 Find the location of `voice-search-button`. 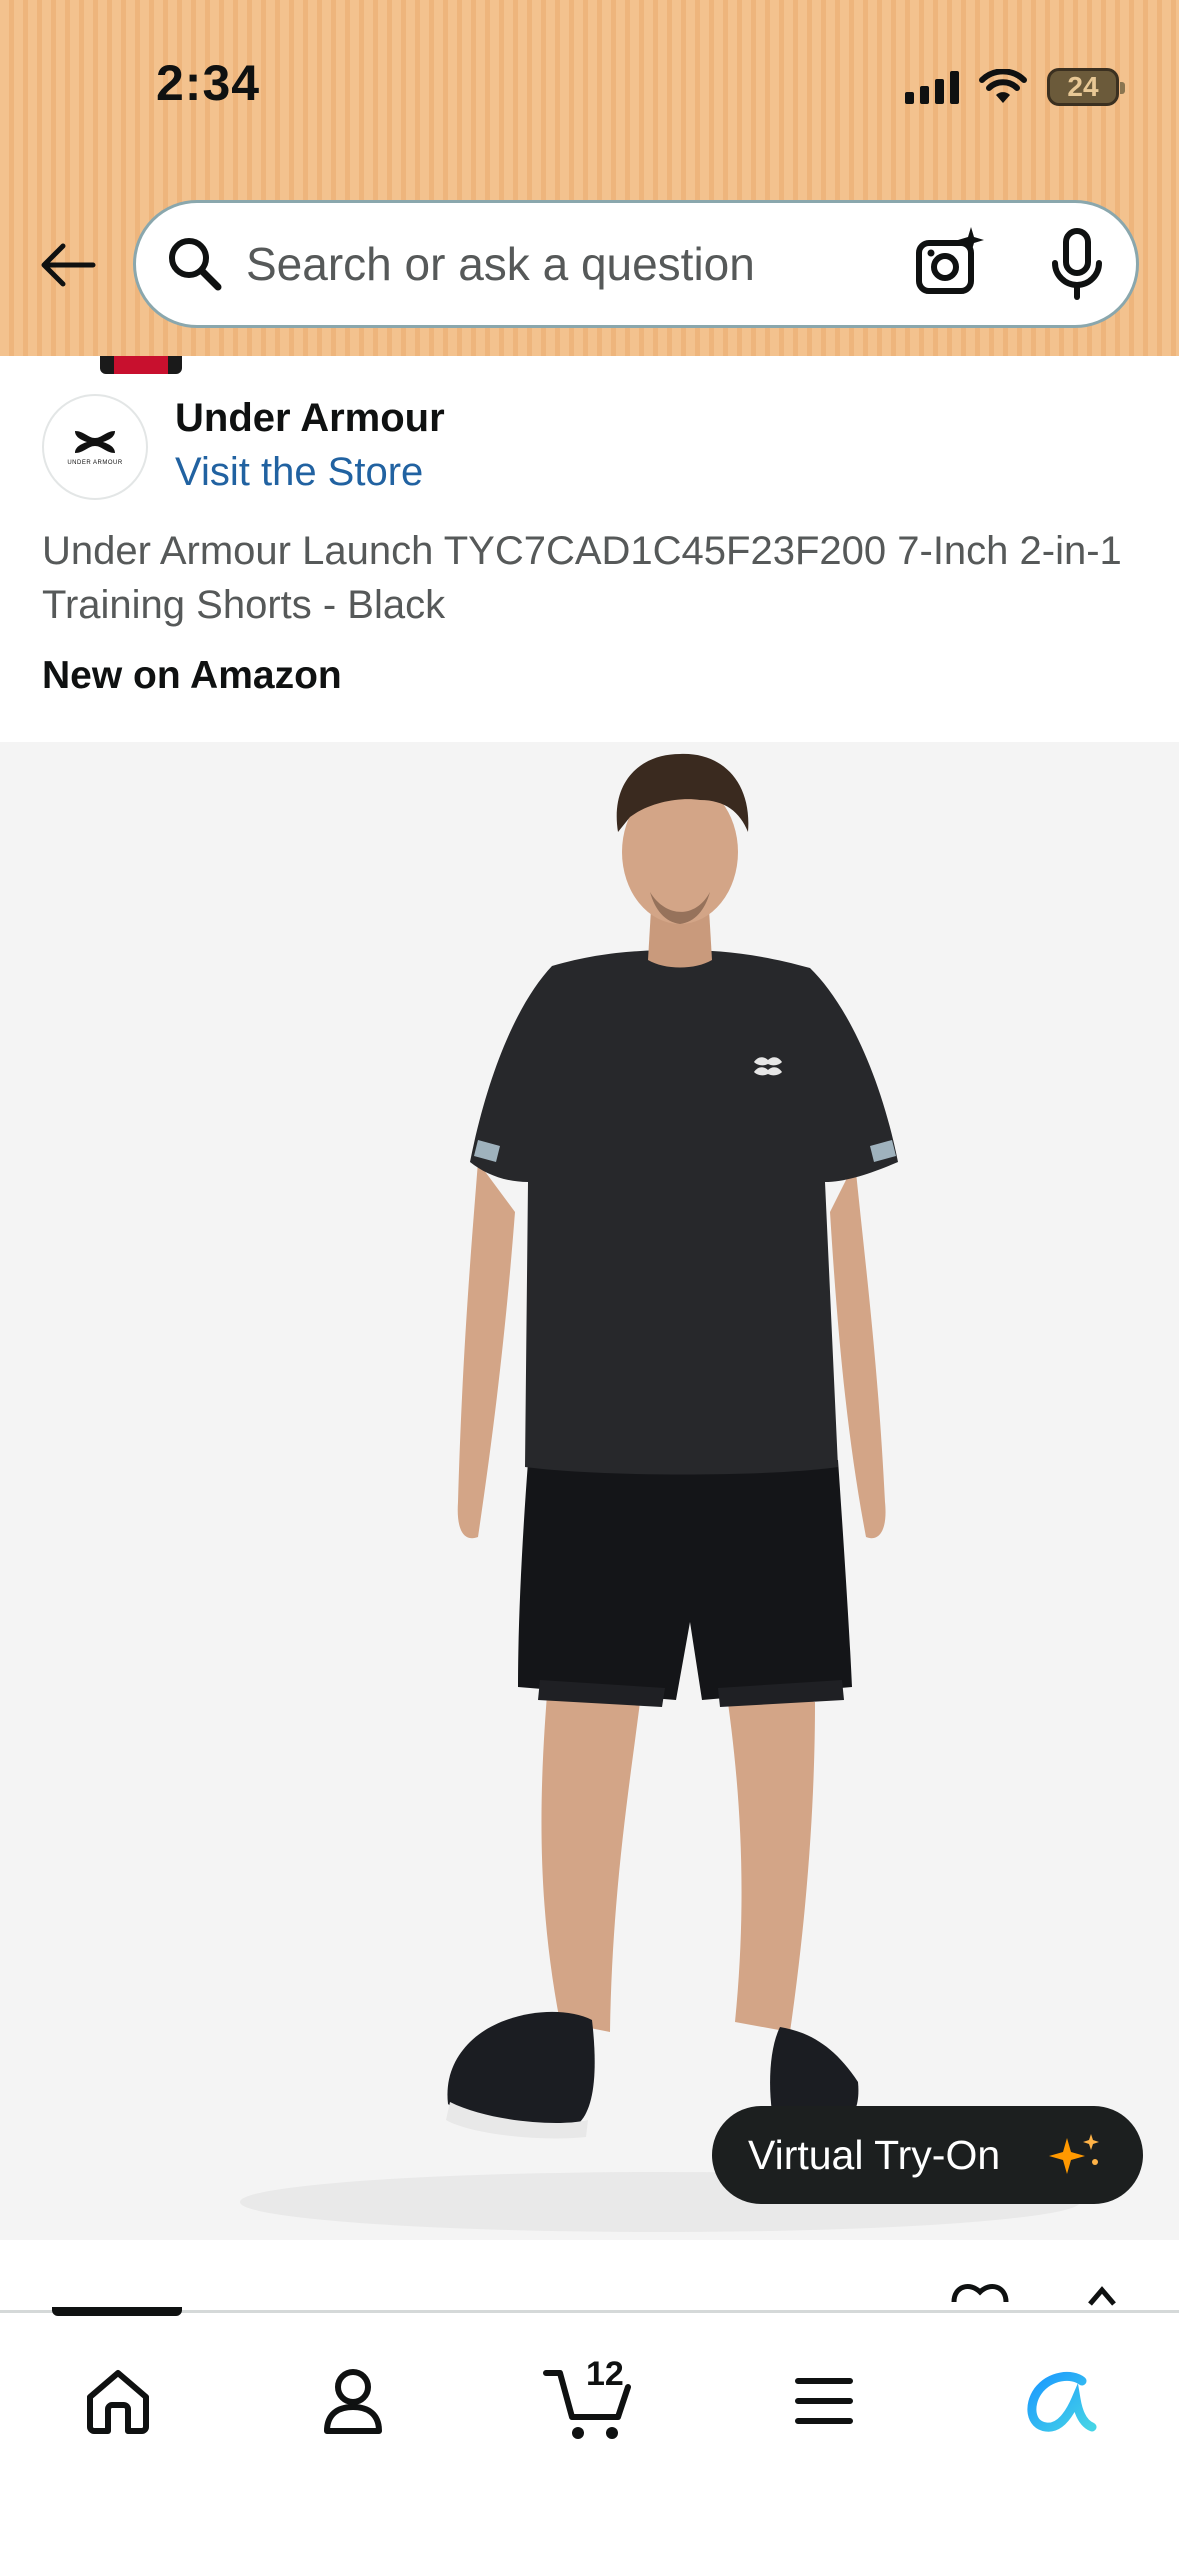

voice-search-button is located at coordinates (1077, 267).